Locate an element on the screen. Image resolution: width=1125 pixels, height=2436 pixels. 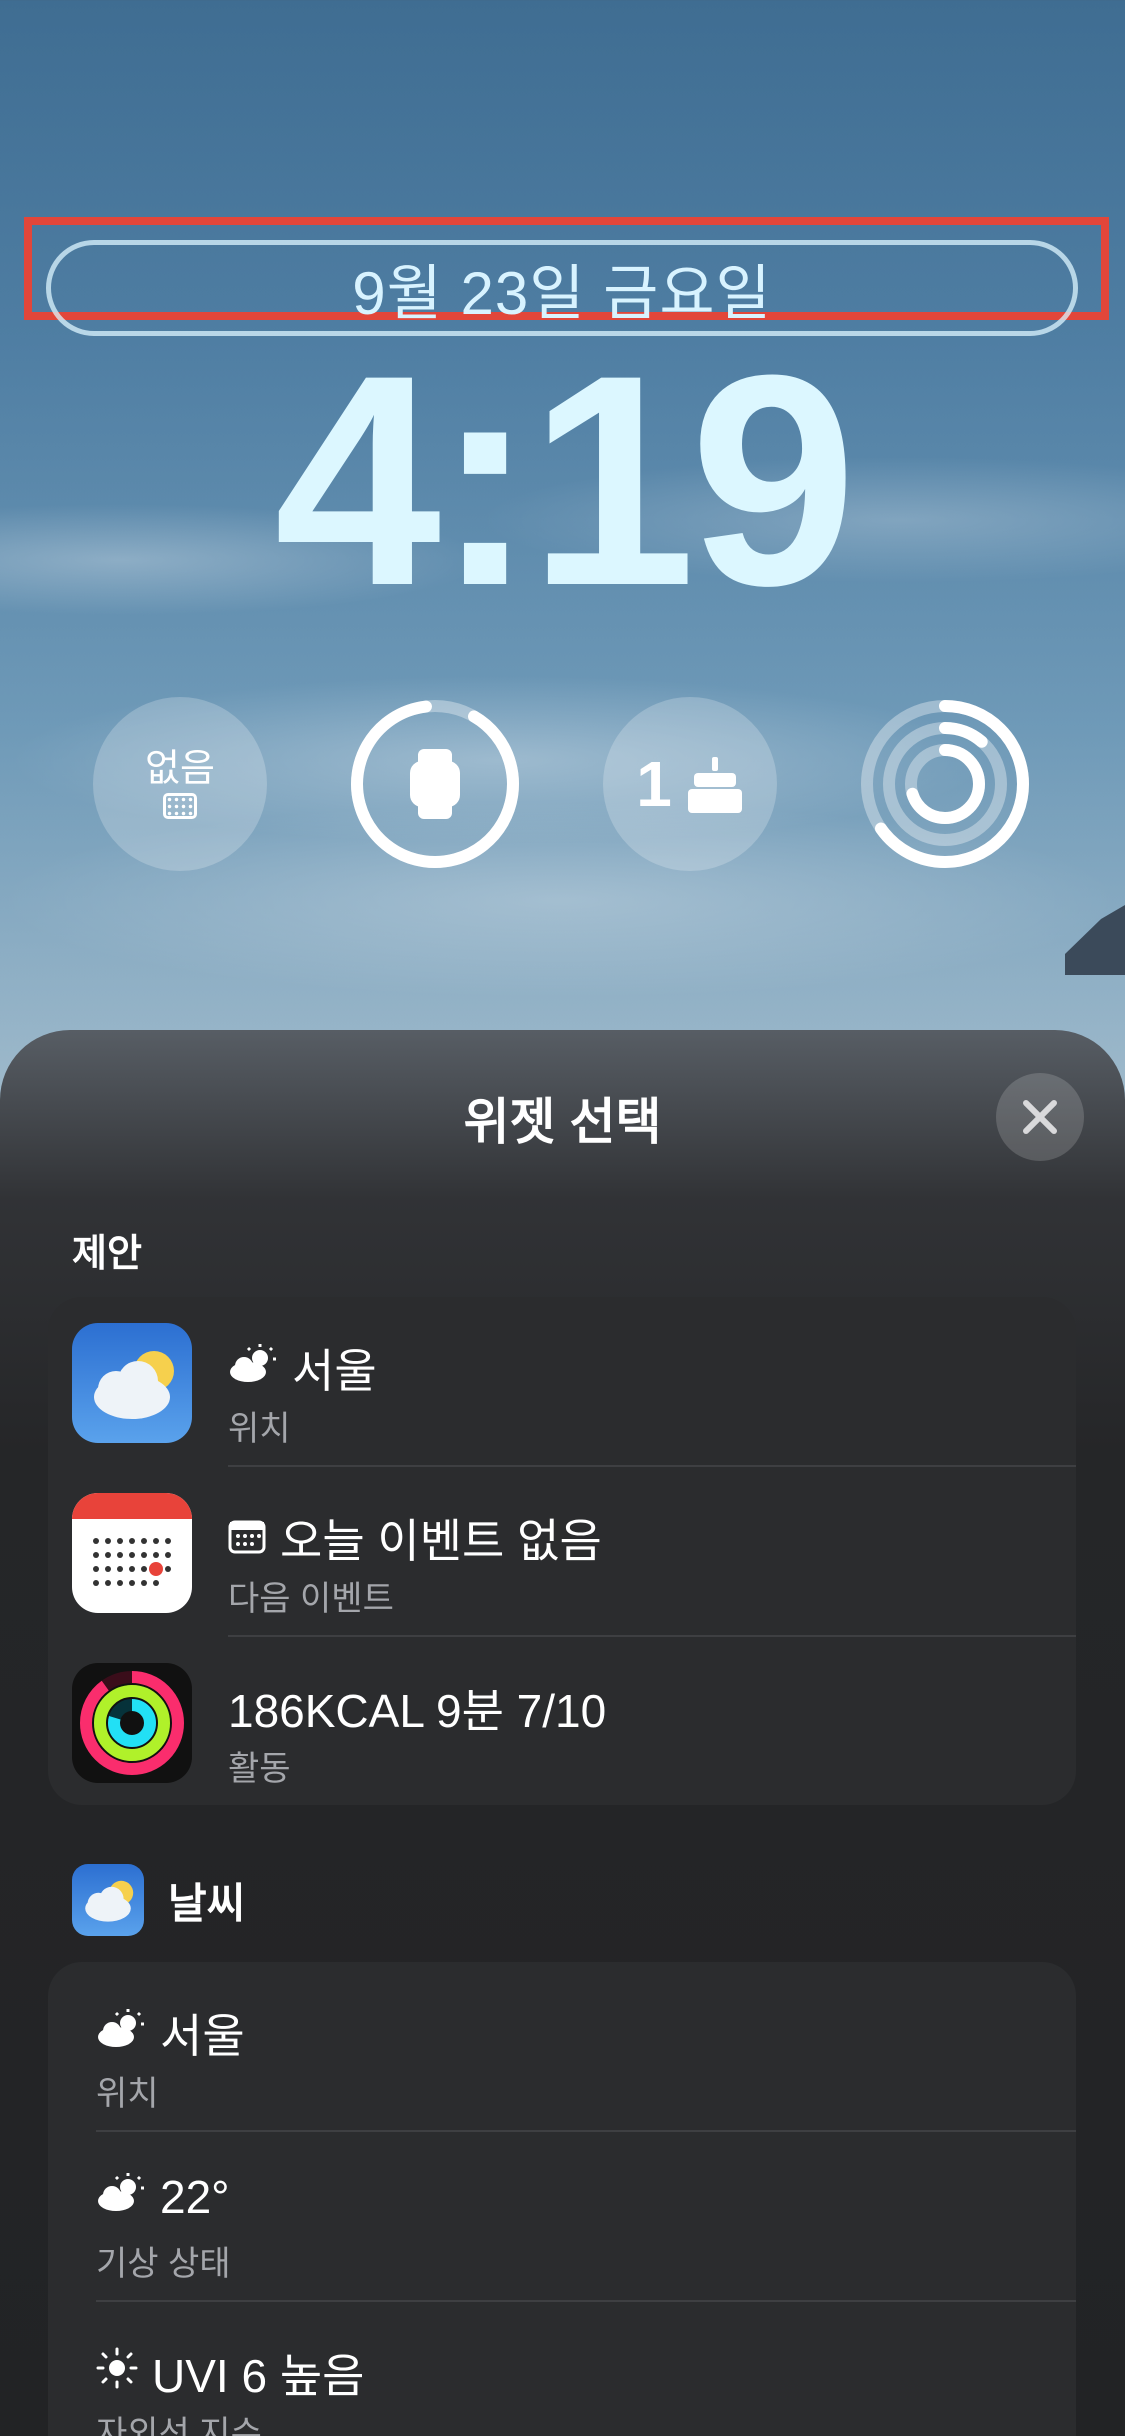
calendar-widget: 없음 is located at coordinates (180, 784).